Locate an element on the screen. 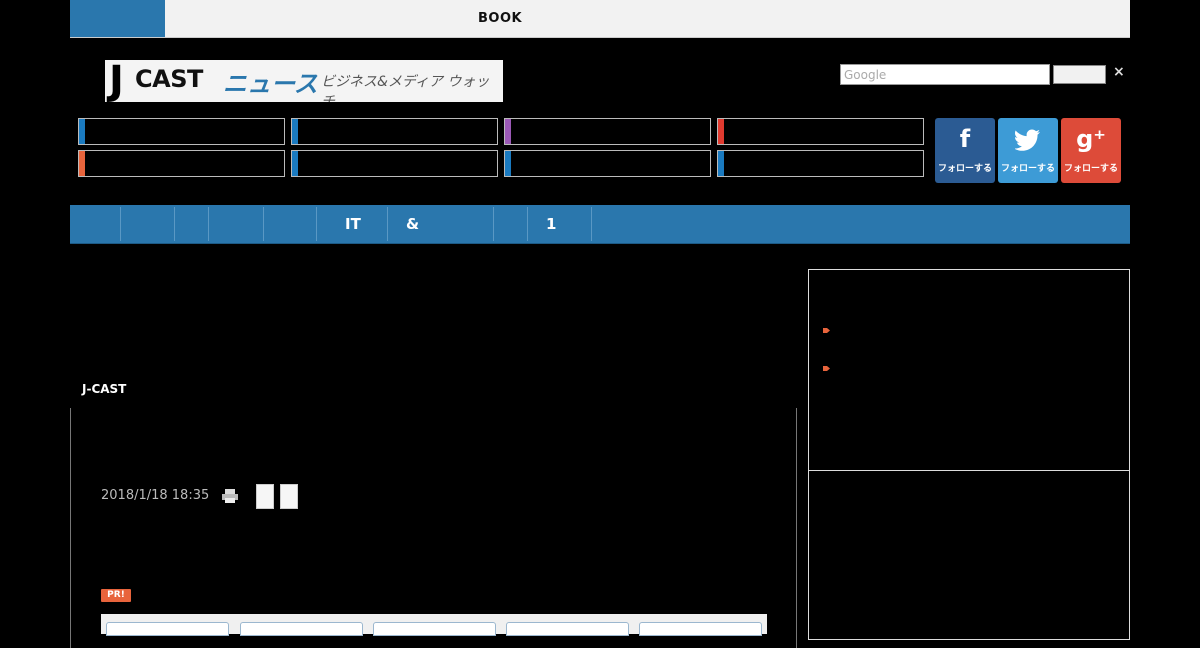 The height and width of the screenshot is (648, 1200). twitter-follow-button: フォローする is located at coordinates (1028, 150).